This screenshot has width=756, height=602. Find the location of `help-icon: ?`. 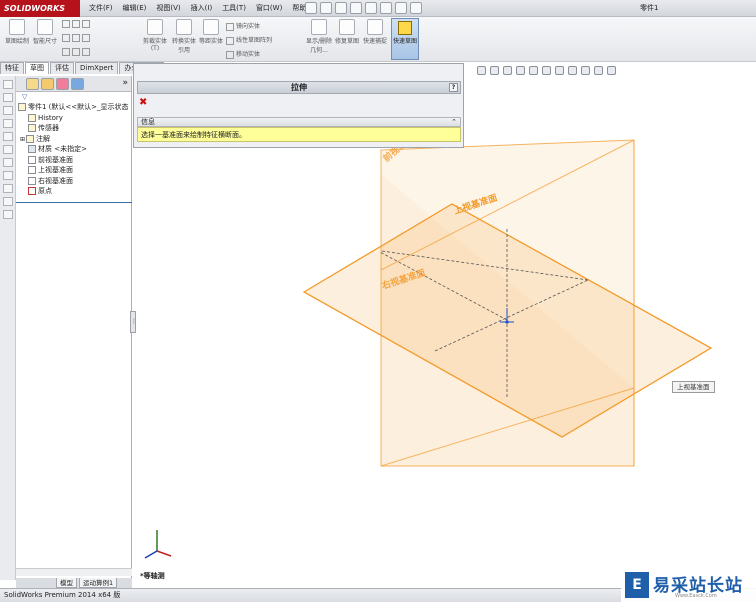

help-icon: ? is located at coordinates (453, 87).